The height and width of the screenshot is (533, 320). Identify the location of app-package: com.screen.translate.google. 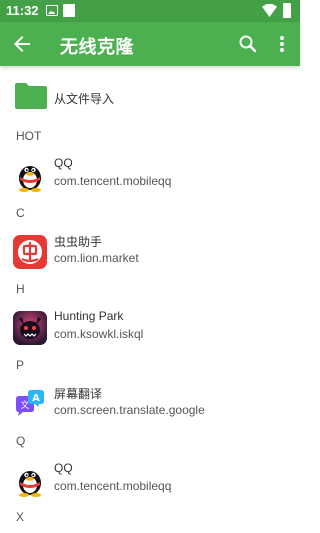
(129, 410).